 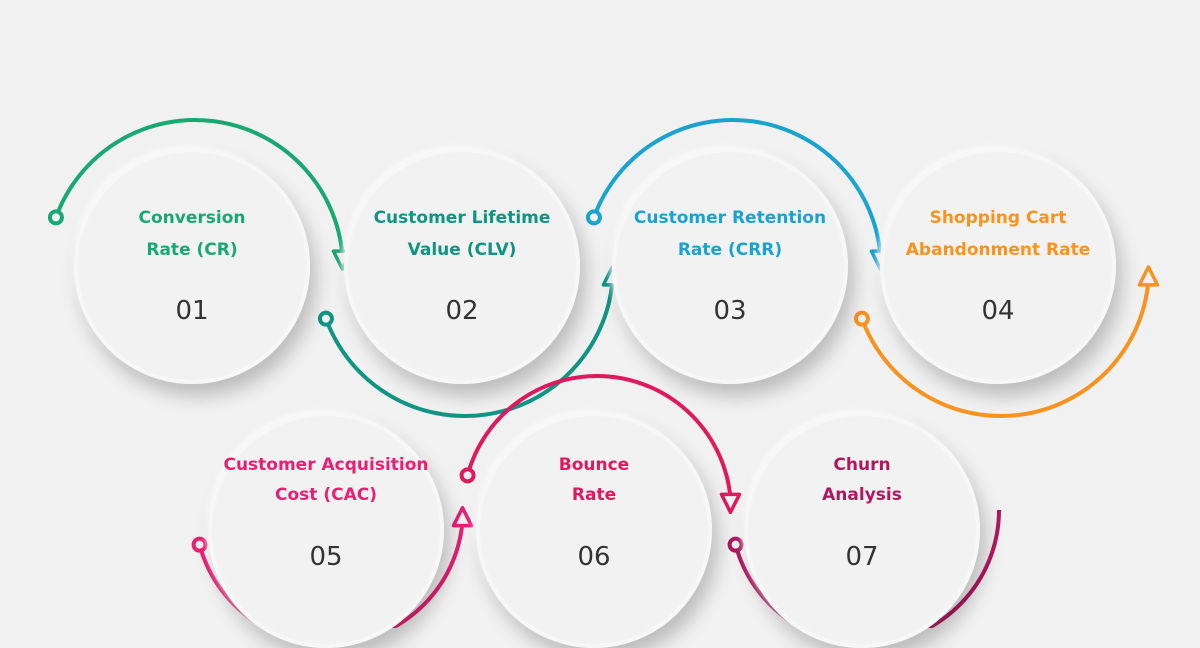 What do you see at coordinates (192, 234) in the screenshot?
I see `step-title: Conversion Rate (CR)` at bounding box center [192, 234].